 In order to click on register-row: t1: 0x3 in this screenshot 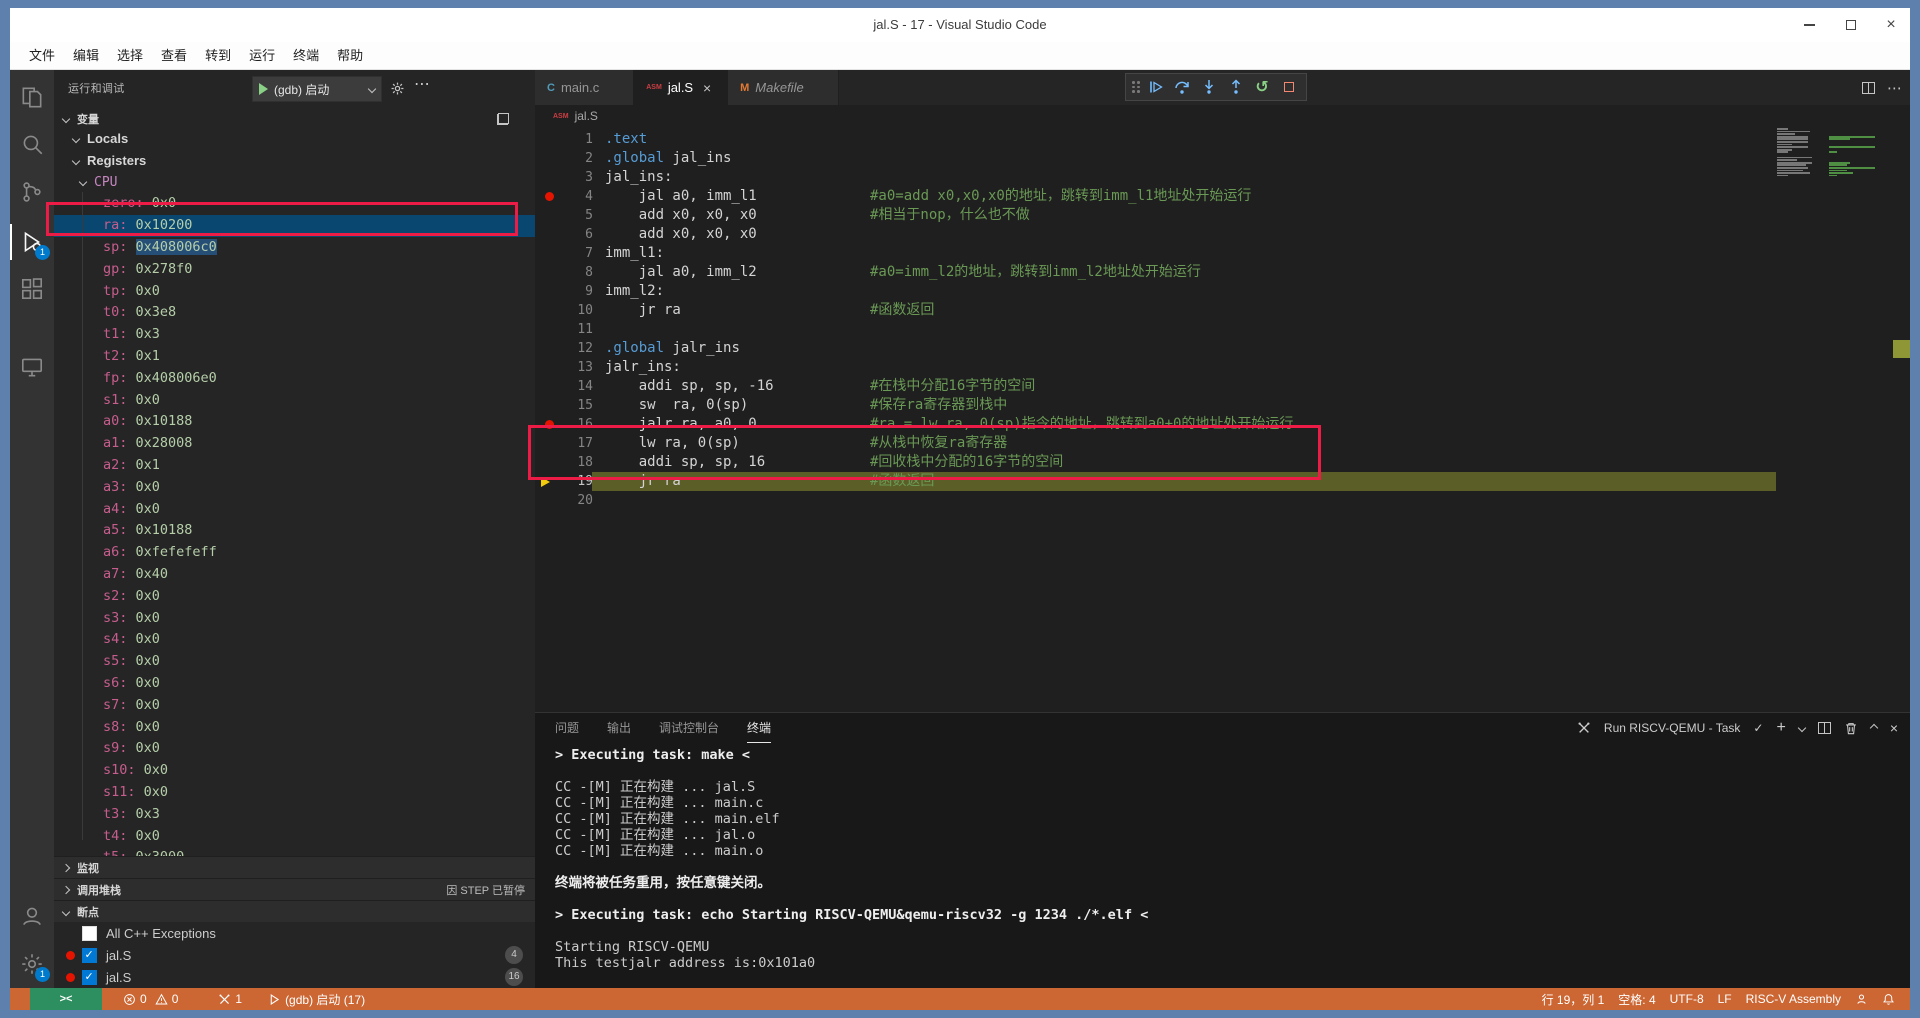, I will do `click(294, 335)`.